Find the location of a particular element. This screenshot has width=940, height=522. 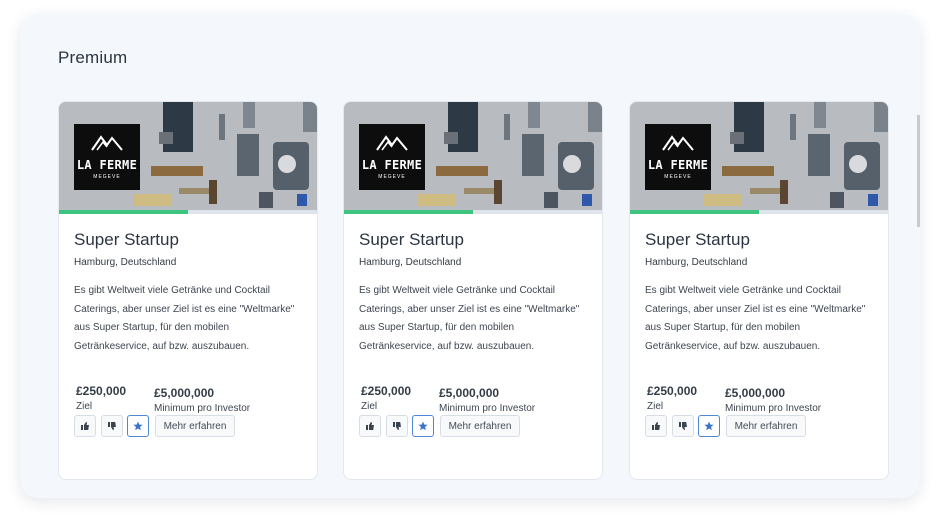

next-card-peek is located at coordinates (918, 171).